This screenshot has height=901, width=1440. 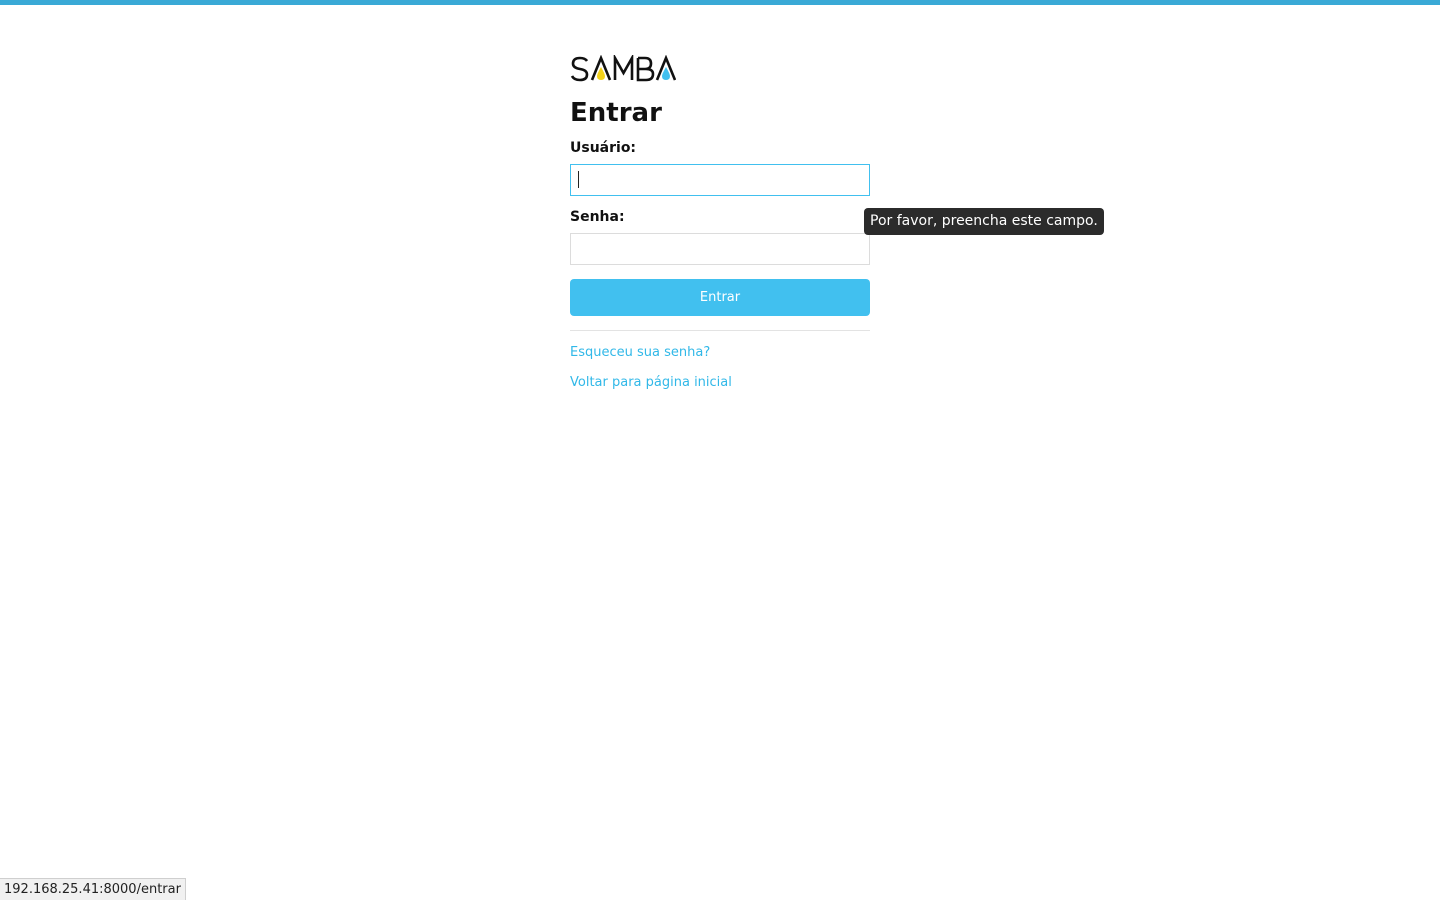 I want to click on validation-tooltip: Por favor, preencha este campo., so click(x=984, y=221).